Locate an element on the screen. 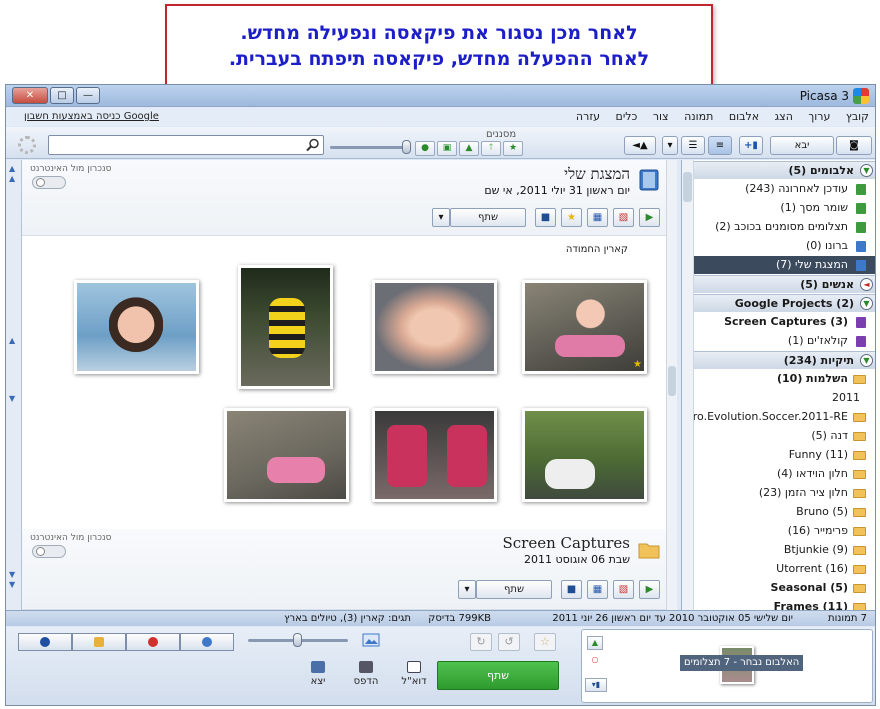  menu-tools: כלים is located at coordinates (627, 116).